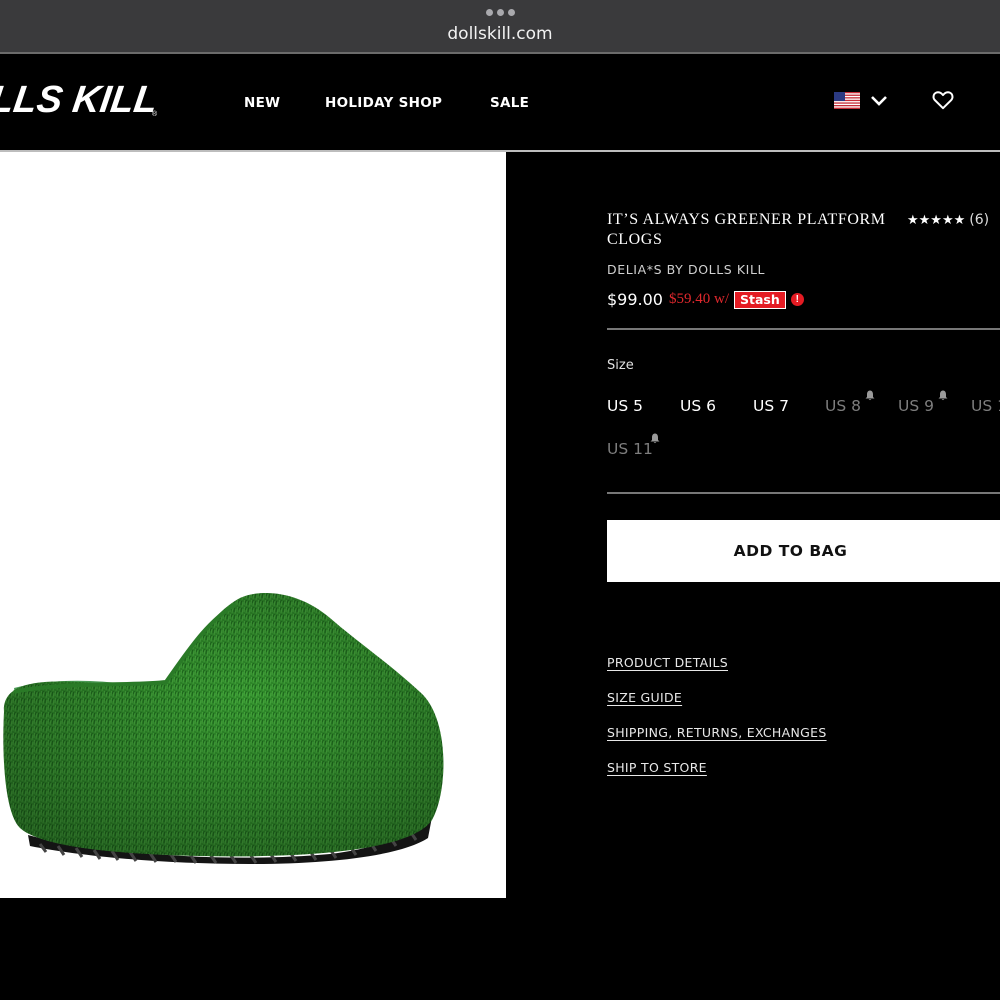  What do you see at coordinates (698, 299) in the screenshot?
I see `stash-price: $59.40 w/` at bounding box center [698, 299].